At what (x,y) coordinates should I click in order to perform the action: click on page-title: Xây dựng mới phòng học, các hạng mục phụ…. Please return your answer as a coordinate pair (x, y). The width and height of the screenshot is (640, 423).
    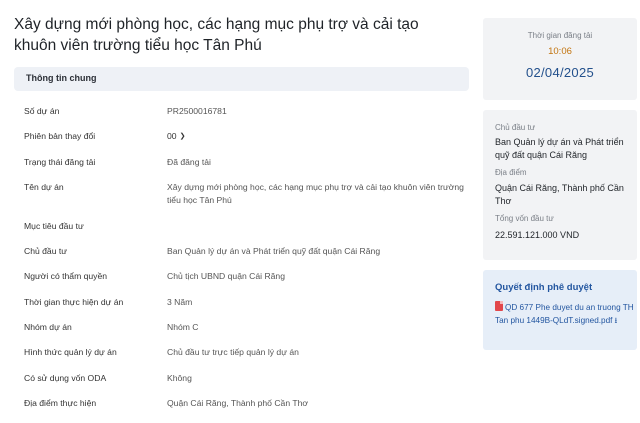
    Looking at the image, I should click on (216, 35).